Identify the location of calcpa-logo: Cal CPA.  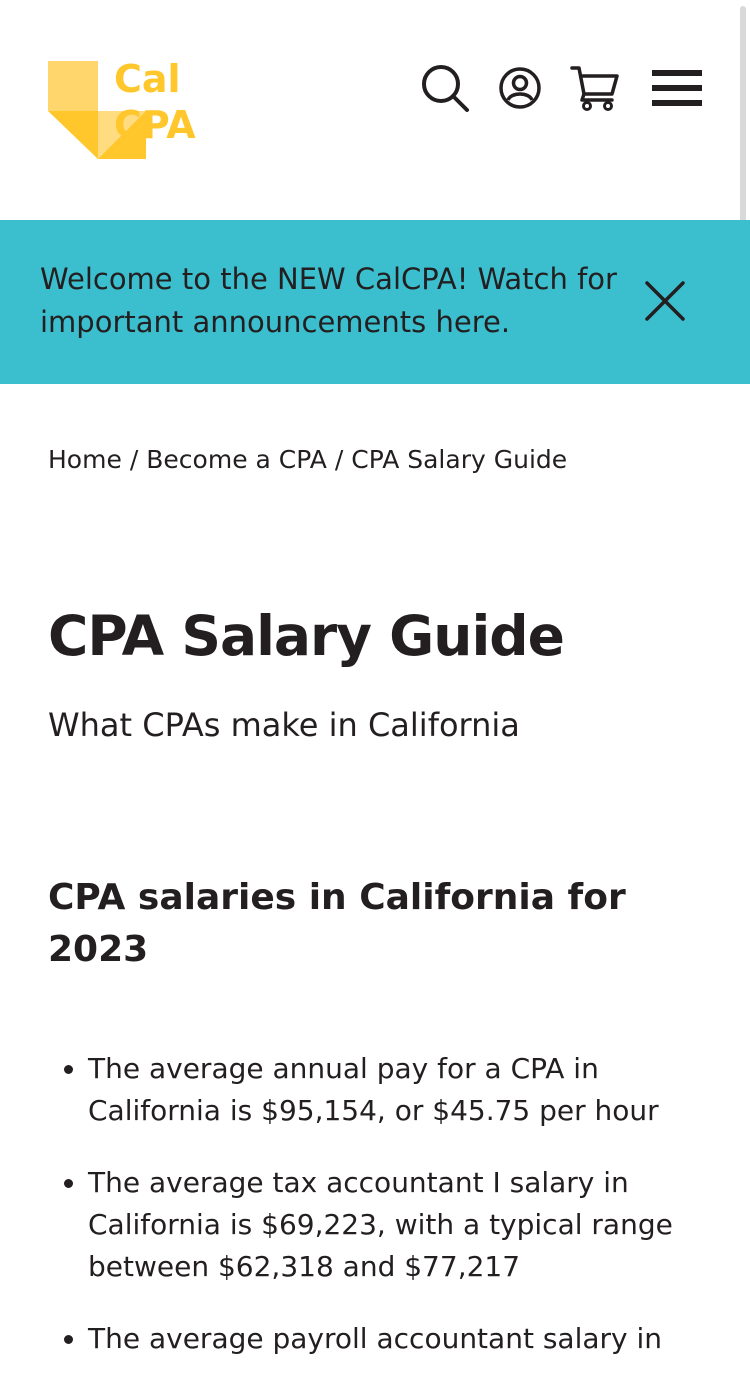
(153, 109).